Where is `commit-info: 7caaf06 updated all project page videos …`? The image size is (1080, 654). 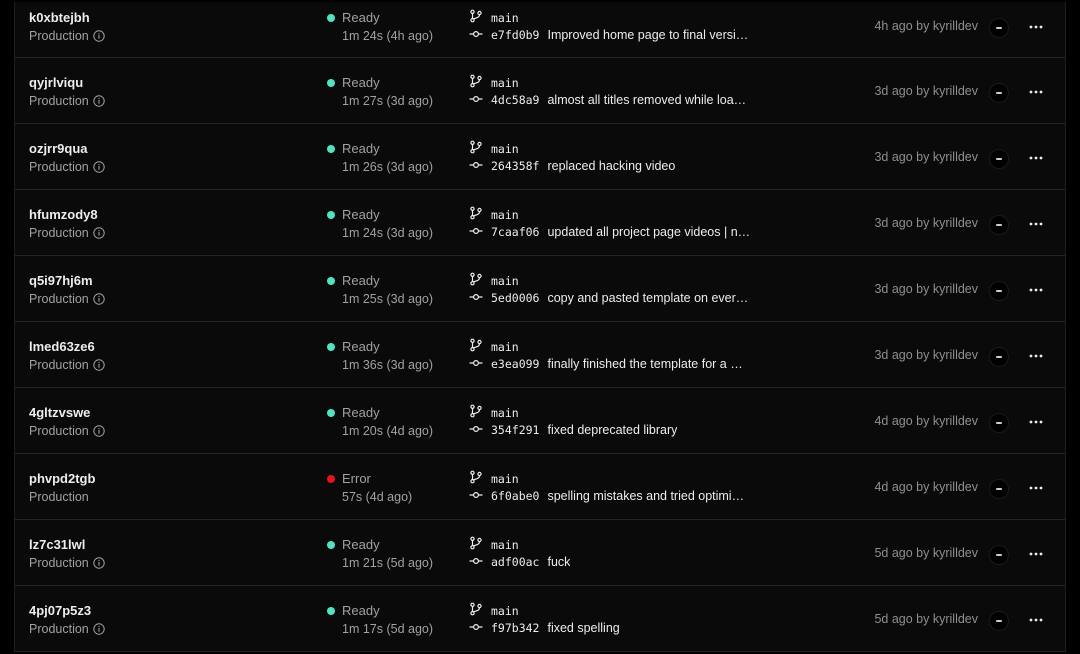
commit-info: 7caaf06 updated all project page videos … is located at coordinates (609, 232).